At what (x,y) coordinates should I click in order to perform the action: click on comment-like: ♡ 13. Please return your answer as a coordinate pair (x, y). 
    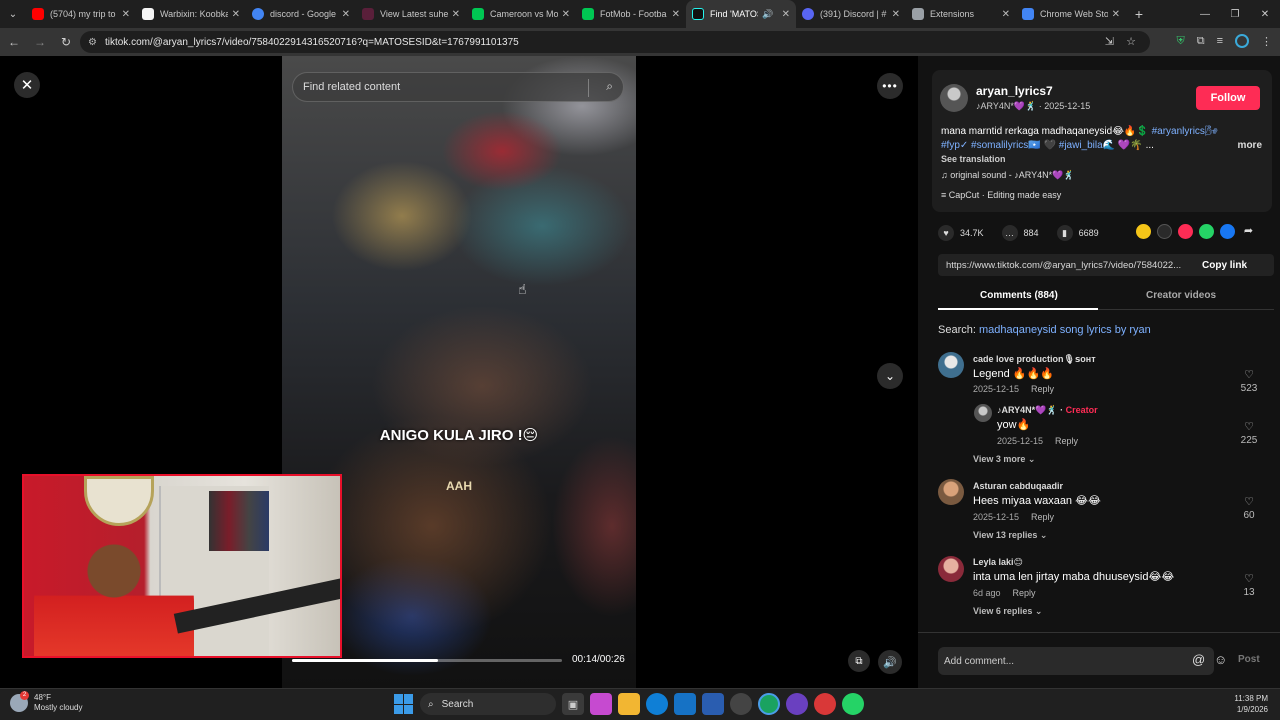
    Looking at the image, I should click on (1249, 585).